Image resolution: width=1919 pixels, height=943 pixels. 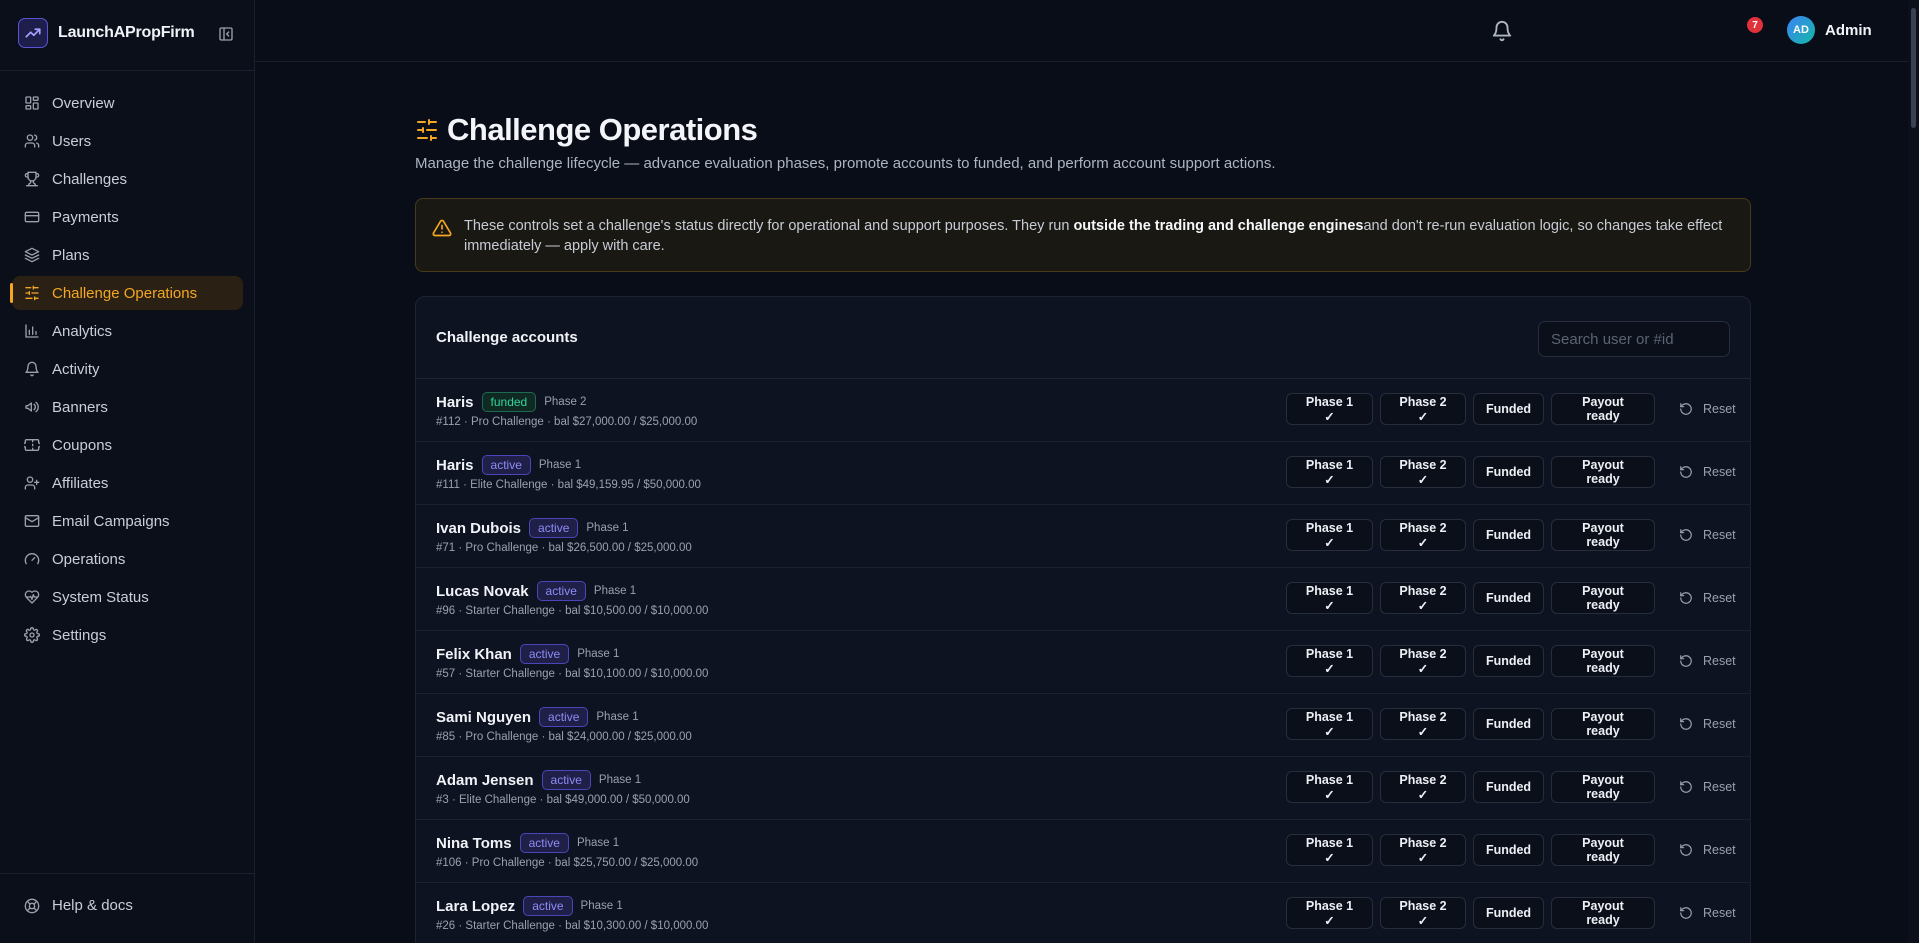 What do you see at coordinates (602, 129) in the screenshot?
I see `page-title: Challenge Operations` at bounding box center [602, 129].